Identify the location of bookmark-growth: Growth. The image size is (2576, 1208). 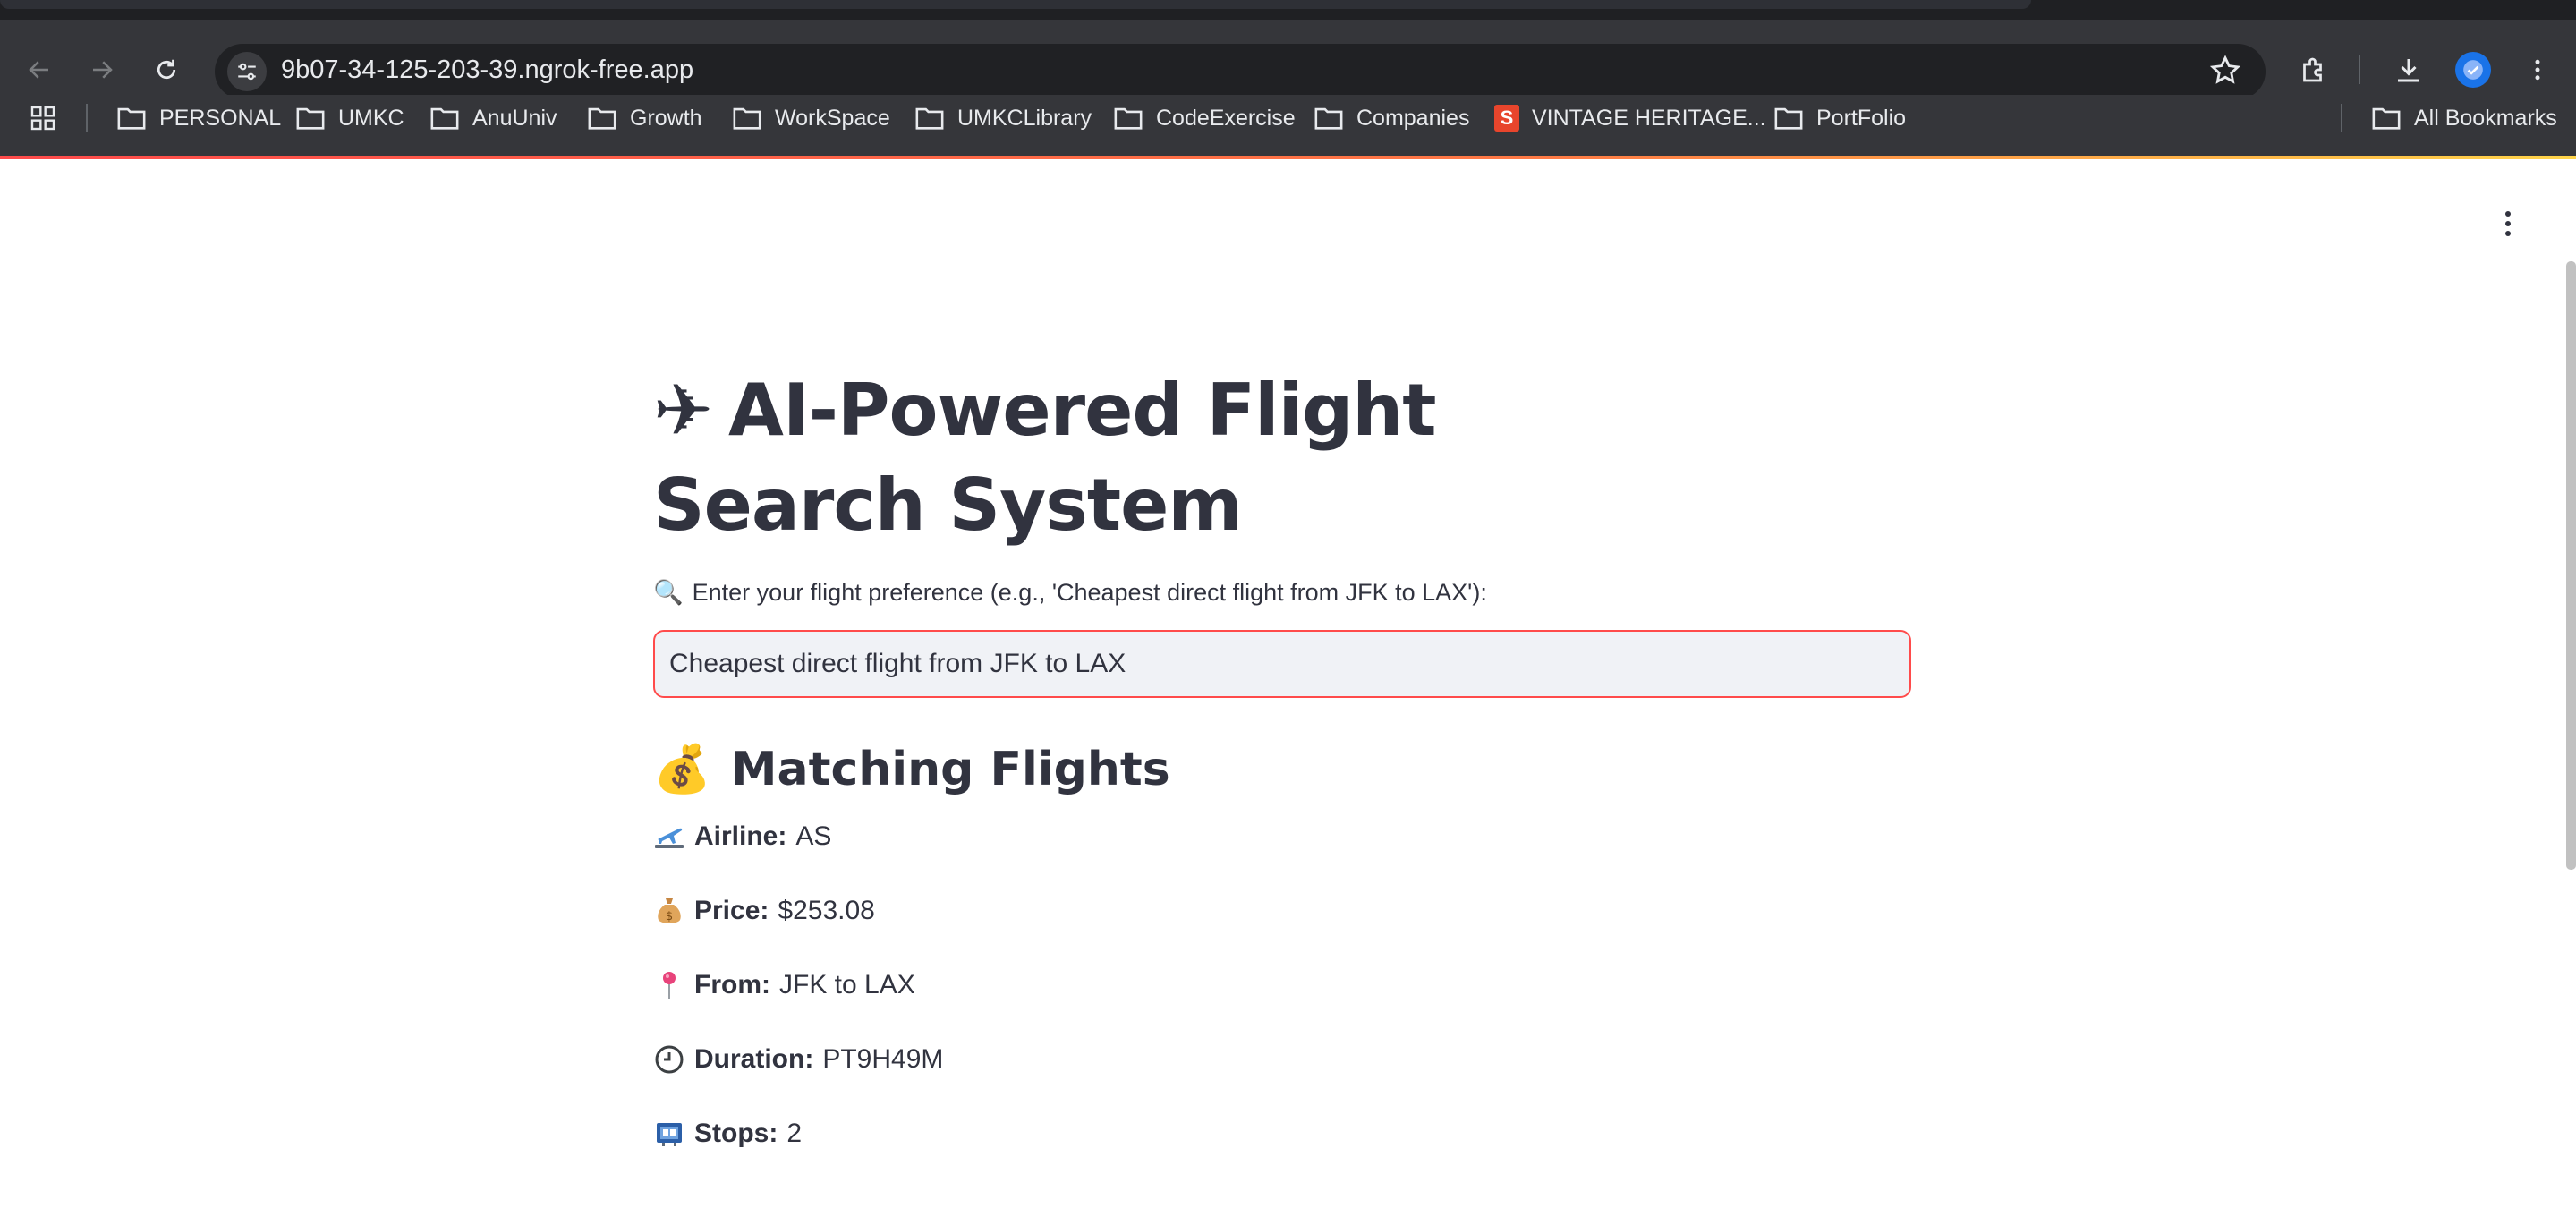
(644, 118).